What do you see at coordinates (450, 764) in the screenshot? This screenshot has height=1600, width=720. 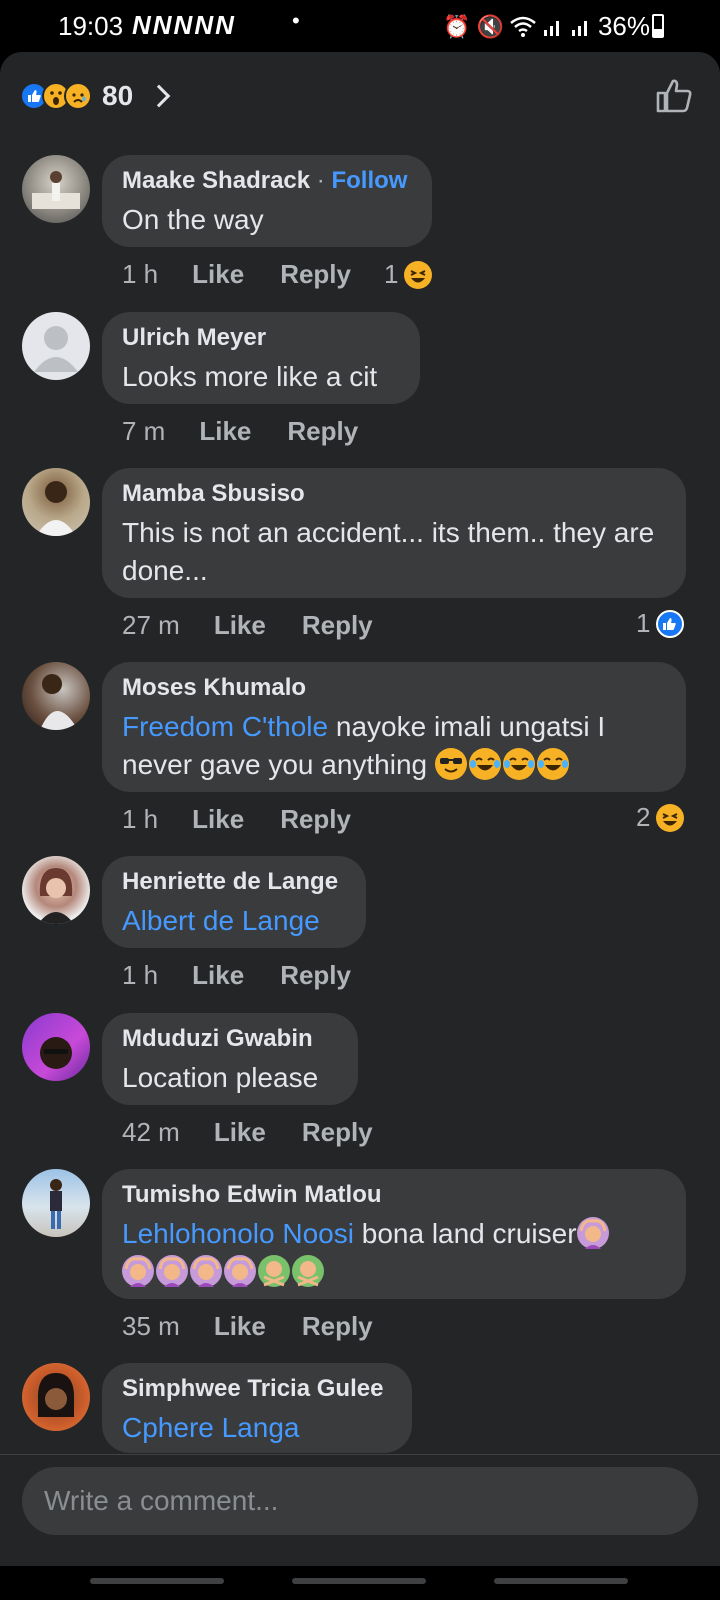 I see `sunglasses-emoji-icon` at bounding box center [450, 764].